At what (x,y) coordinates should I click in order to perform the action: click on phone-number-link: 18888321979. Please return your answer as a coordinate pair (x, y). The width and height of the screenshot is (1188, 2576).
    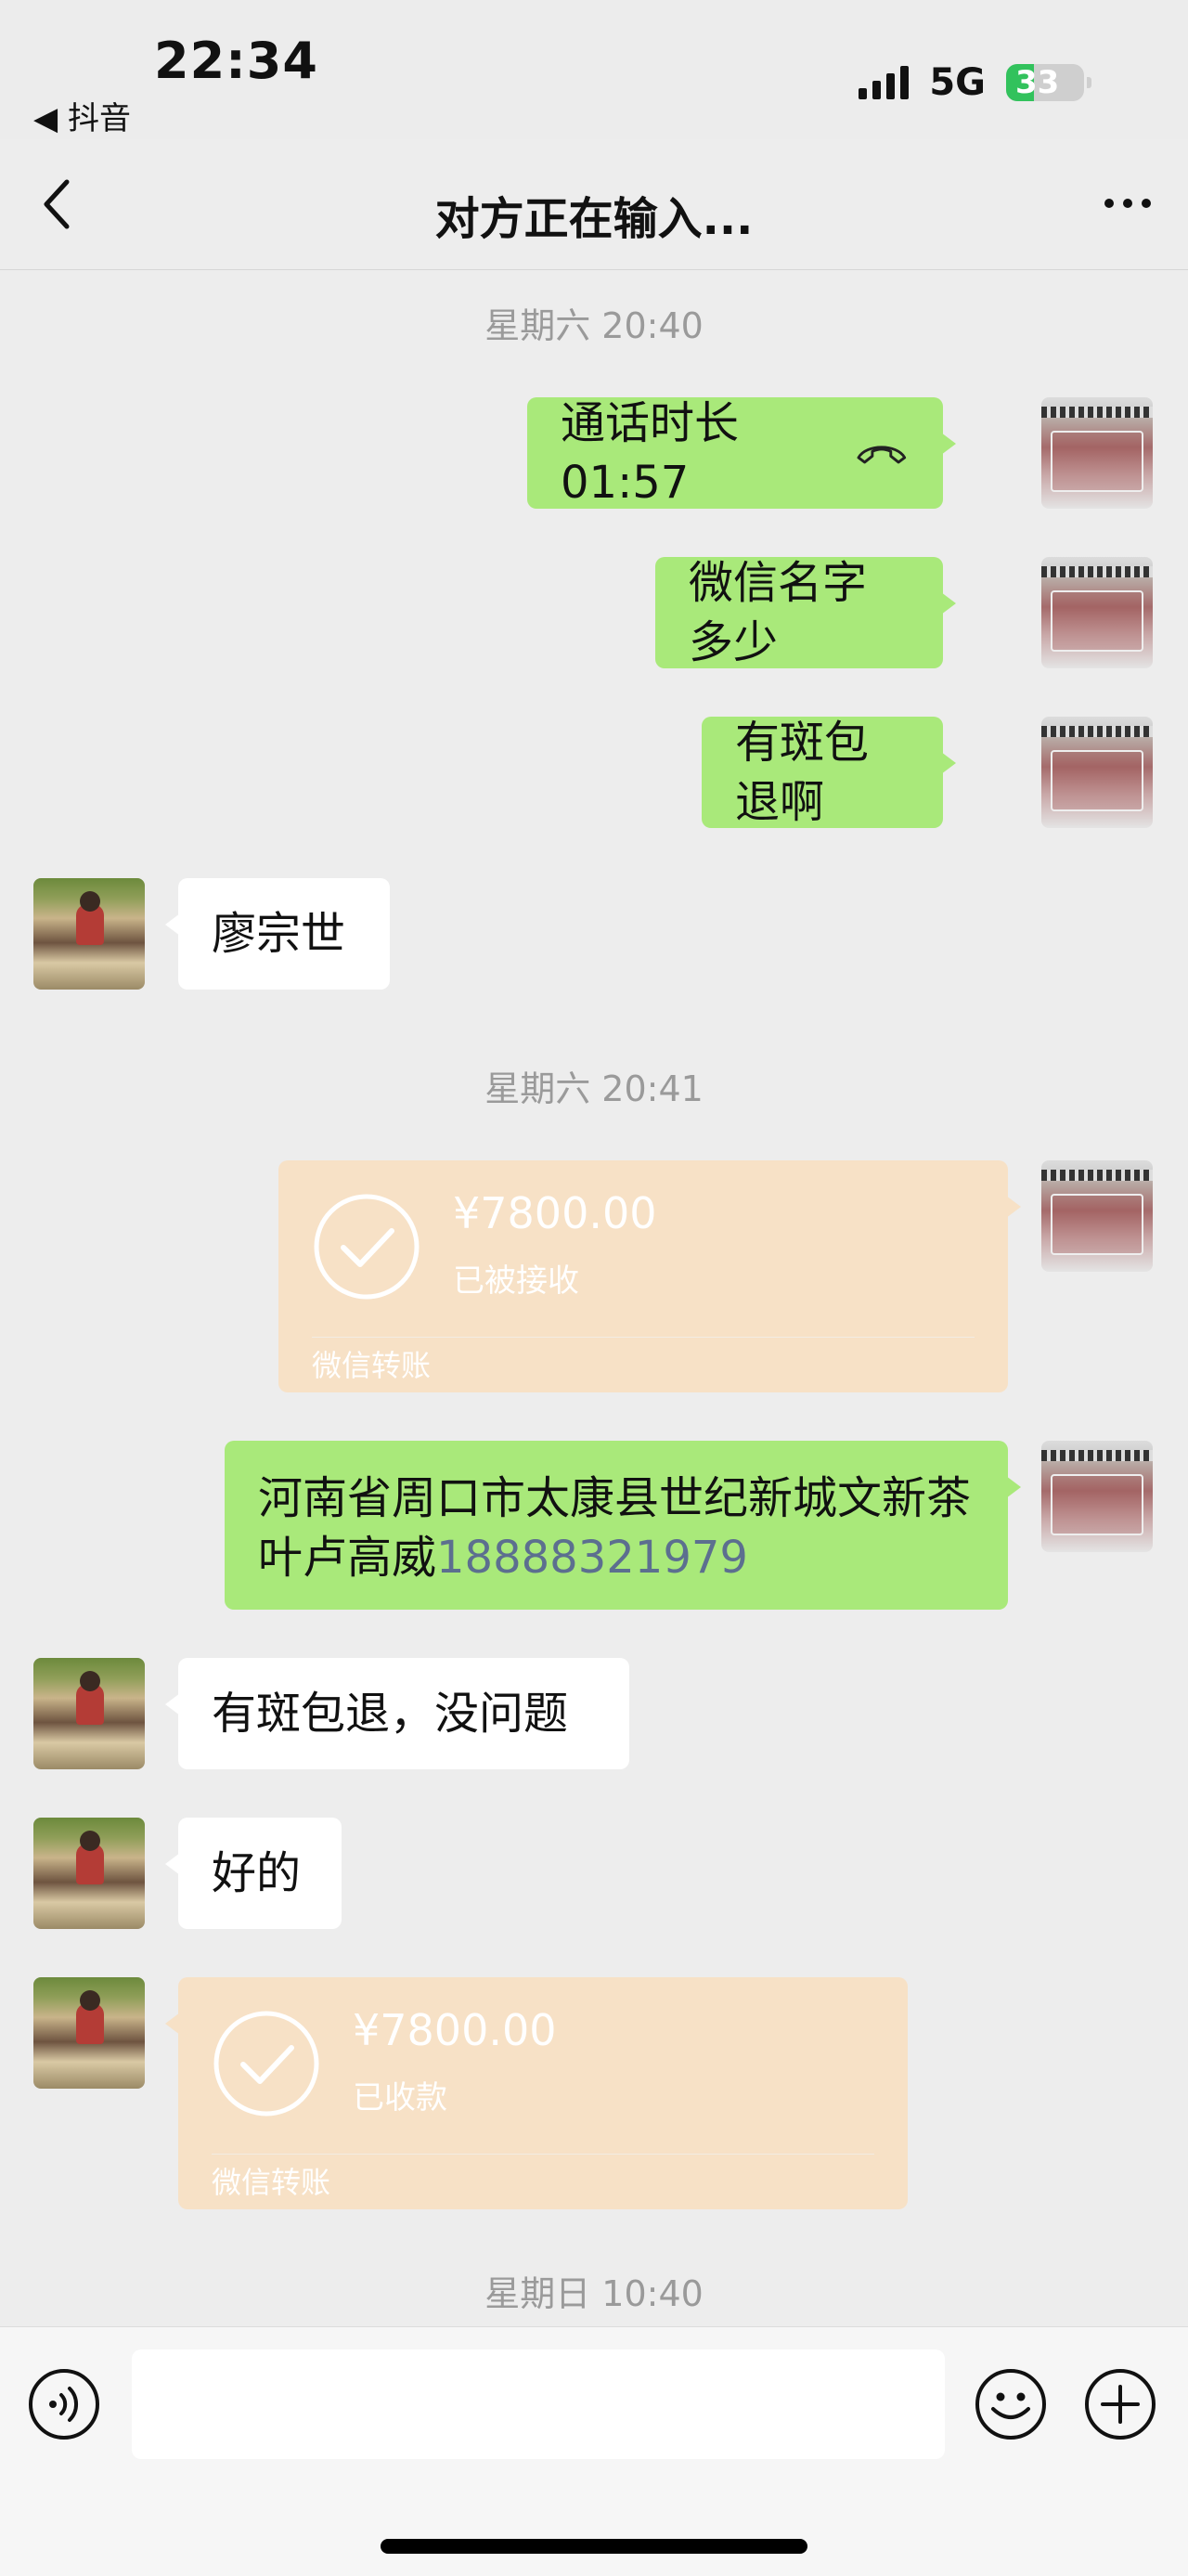
    Looking at the image, I should click on (592, 1558).